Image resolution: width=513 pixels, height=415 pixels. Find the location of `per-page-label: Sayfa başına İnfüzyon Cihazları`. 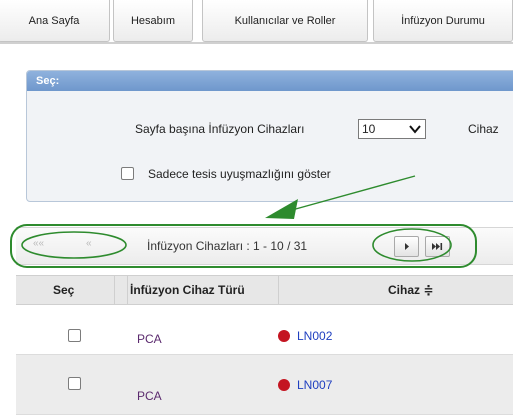

per-page-label: Sayfa başına İnfüzyon Cihazları is located at coordinates (220, 129).